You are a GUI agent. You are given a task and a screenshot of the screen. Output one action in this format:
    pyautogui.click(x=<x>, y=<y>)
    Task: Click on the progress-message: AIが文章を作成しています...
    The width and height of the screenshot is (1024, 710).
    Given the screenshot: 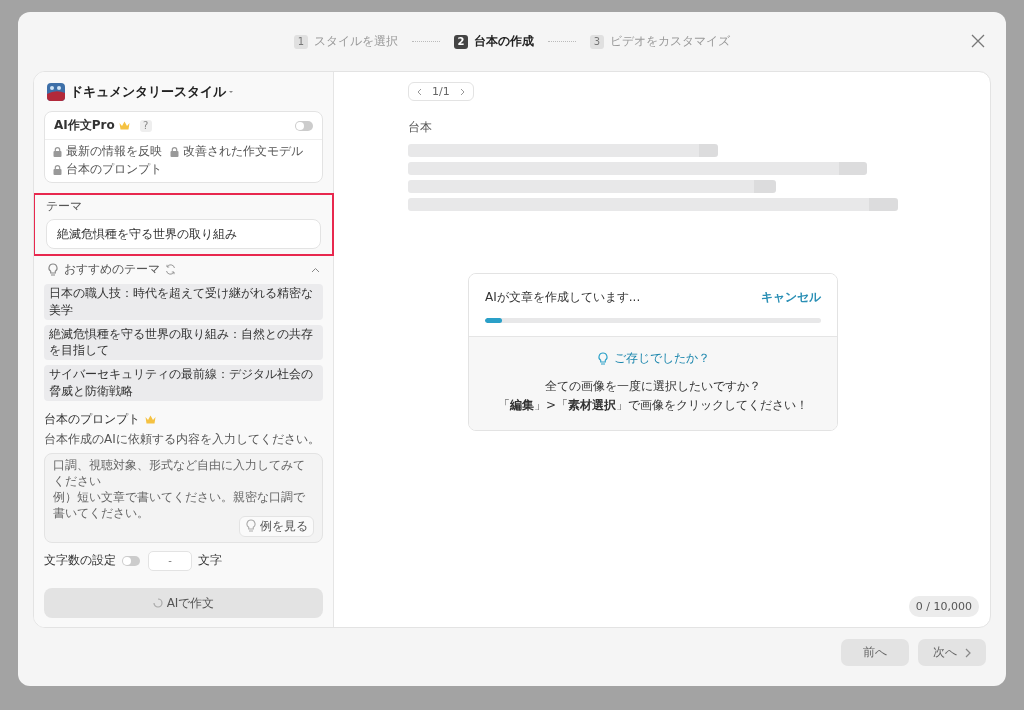 What is the action you would take?
    pyautogui.click(x=563, y=297)
    